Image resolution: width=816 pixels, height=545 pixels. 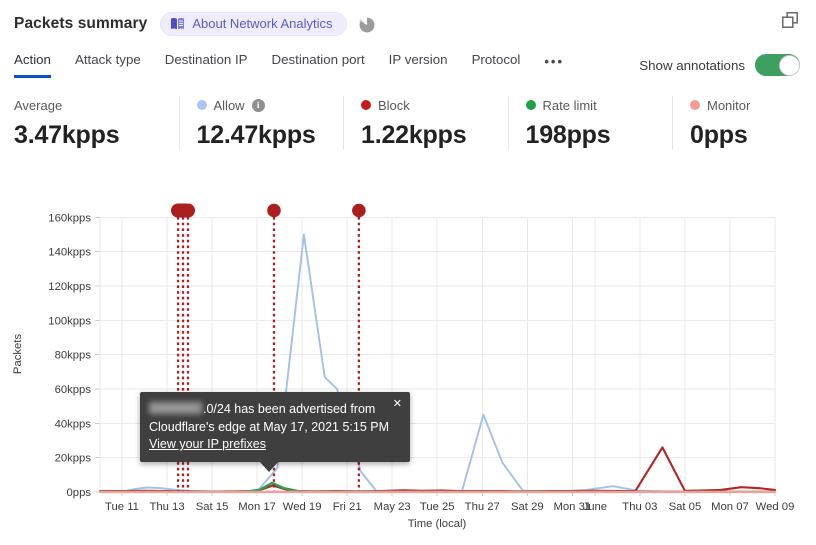 I want to click on x-tick-label: Mon 31, so click(x=572, y=507).